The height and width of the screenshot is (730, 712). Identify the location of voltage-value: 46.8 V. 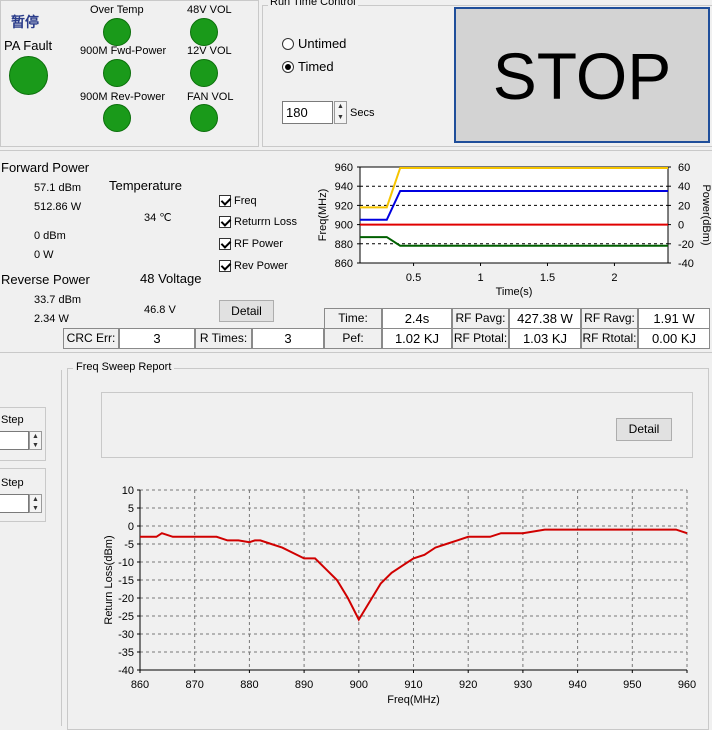
(160, 310).